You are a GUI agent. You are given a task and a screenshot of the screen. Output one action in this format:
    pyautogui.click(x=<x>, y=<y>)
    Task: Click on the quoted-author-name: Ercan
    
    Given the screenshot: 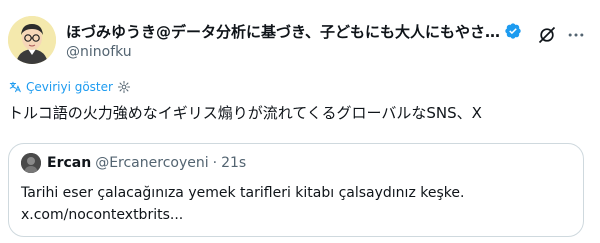 What is the action you would take?
    pyautogui.click(x=69, y=163)
    